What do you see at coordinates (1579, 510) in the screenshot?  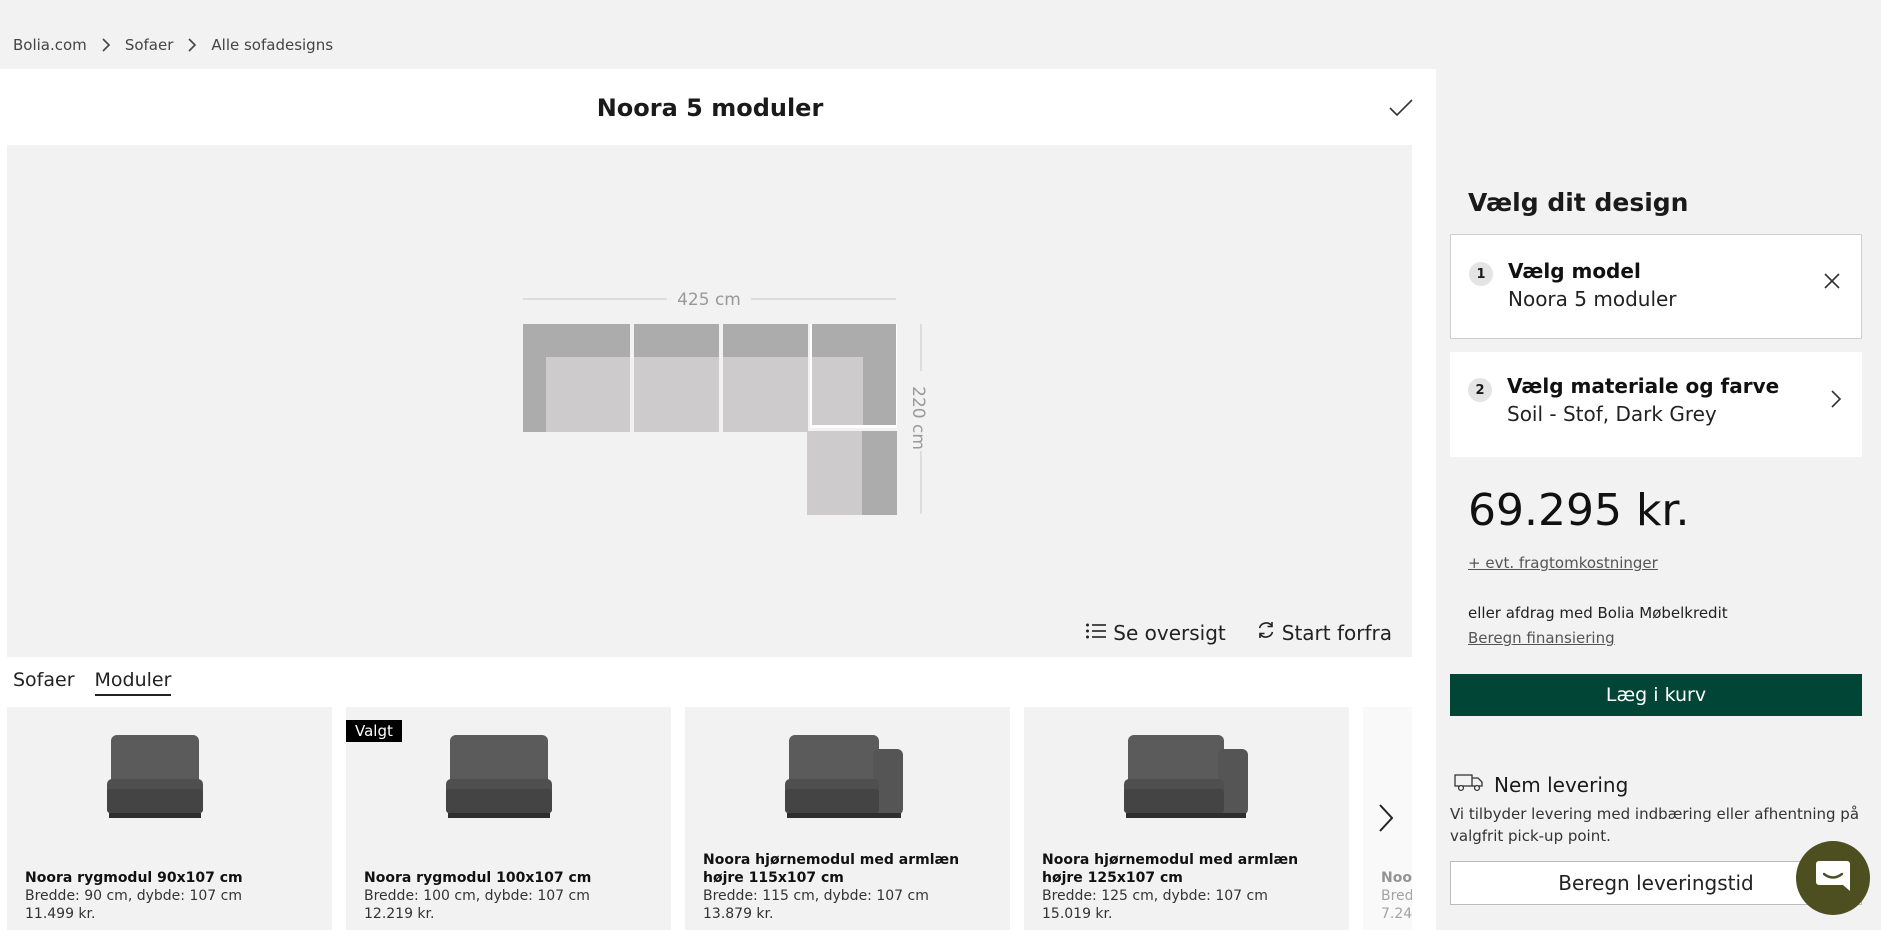 I see `total-price: 69.295 kr.` at bounding box center [1579, 510].